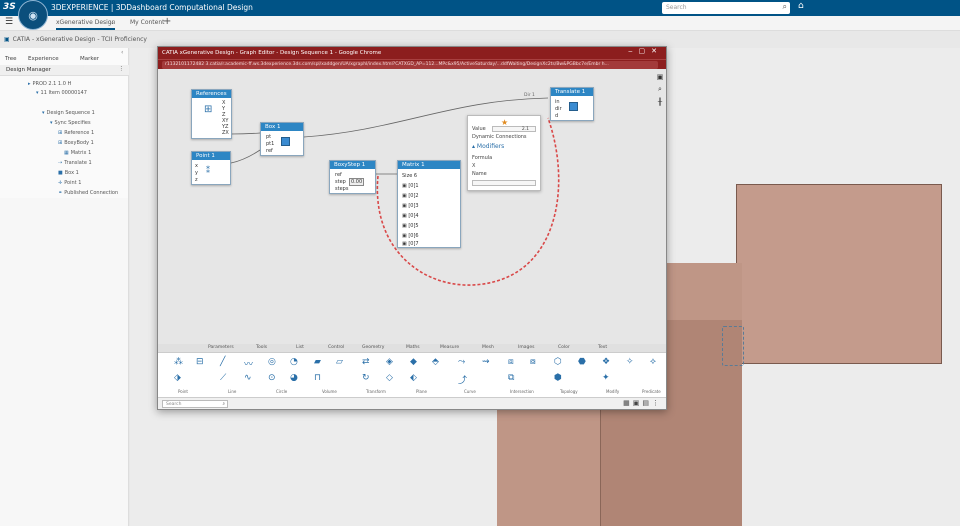 The image size is (960, 526). I want to click on node-references: References ⊞ X Y Z XY YZ ZX, so click(211, 114).